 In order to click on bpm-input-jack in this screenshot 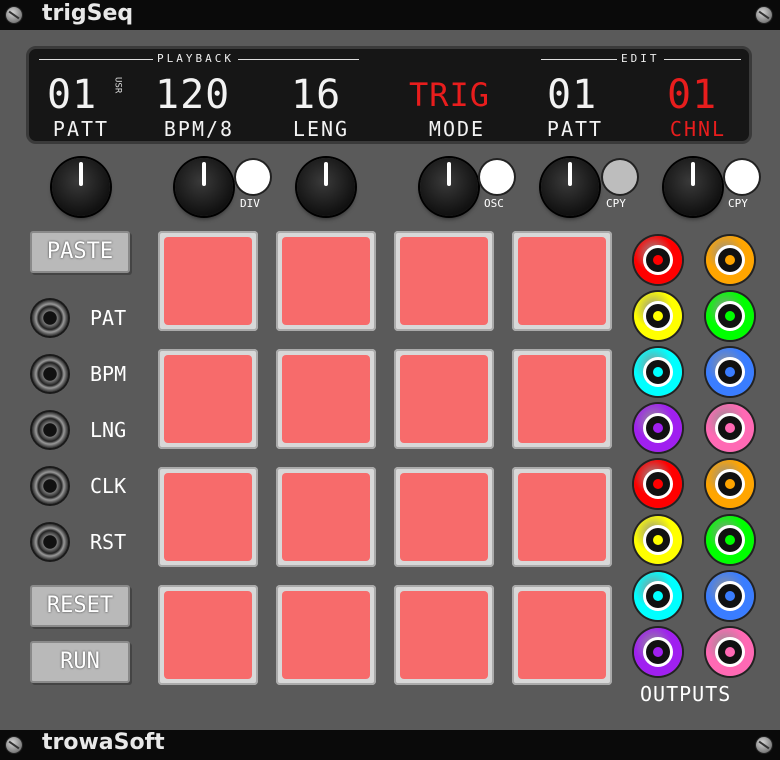, I will do `click(50, 374)`.